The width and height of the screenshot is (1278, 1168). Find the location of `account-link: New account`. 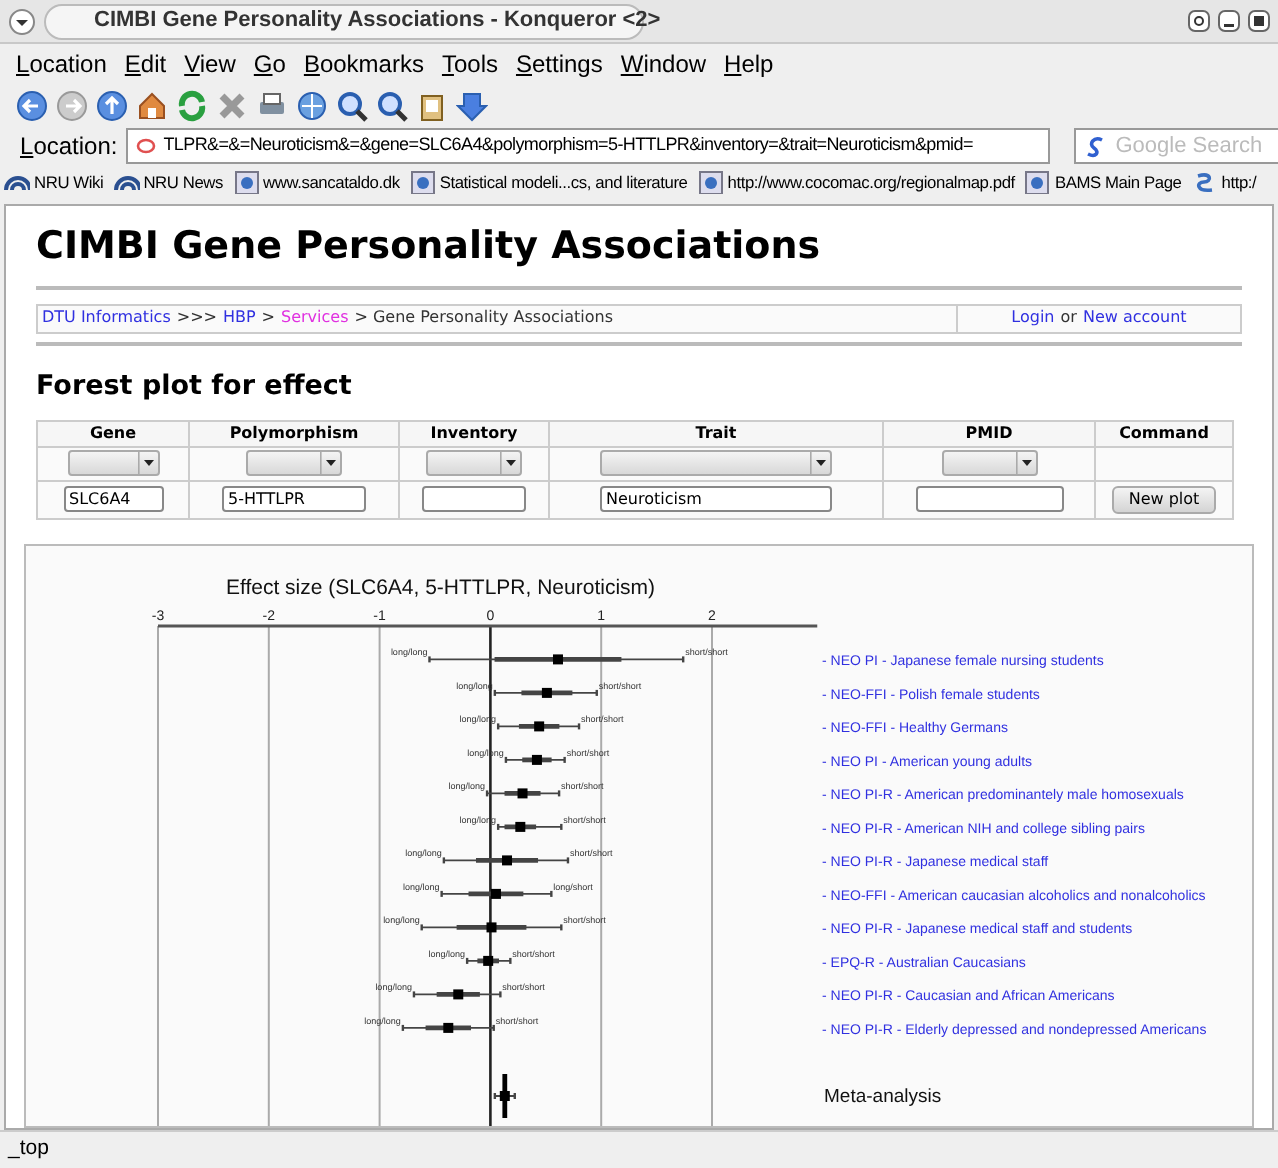

account-link: New account is located at coordinates (1134, 318).